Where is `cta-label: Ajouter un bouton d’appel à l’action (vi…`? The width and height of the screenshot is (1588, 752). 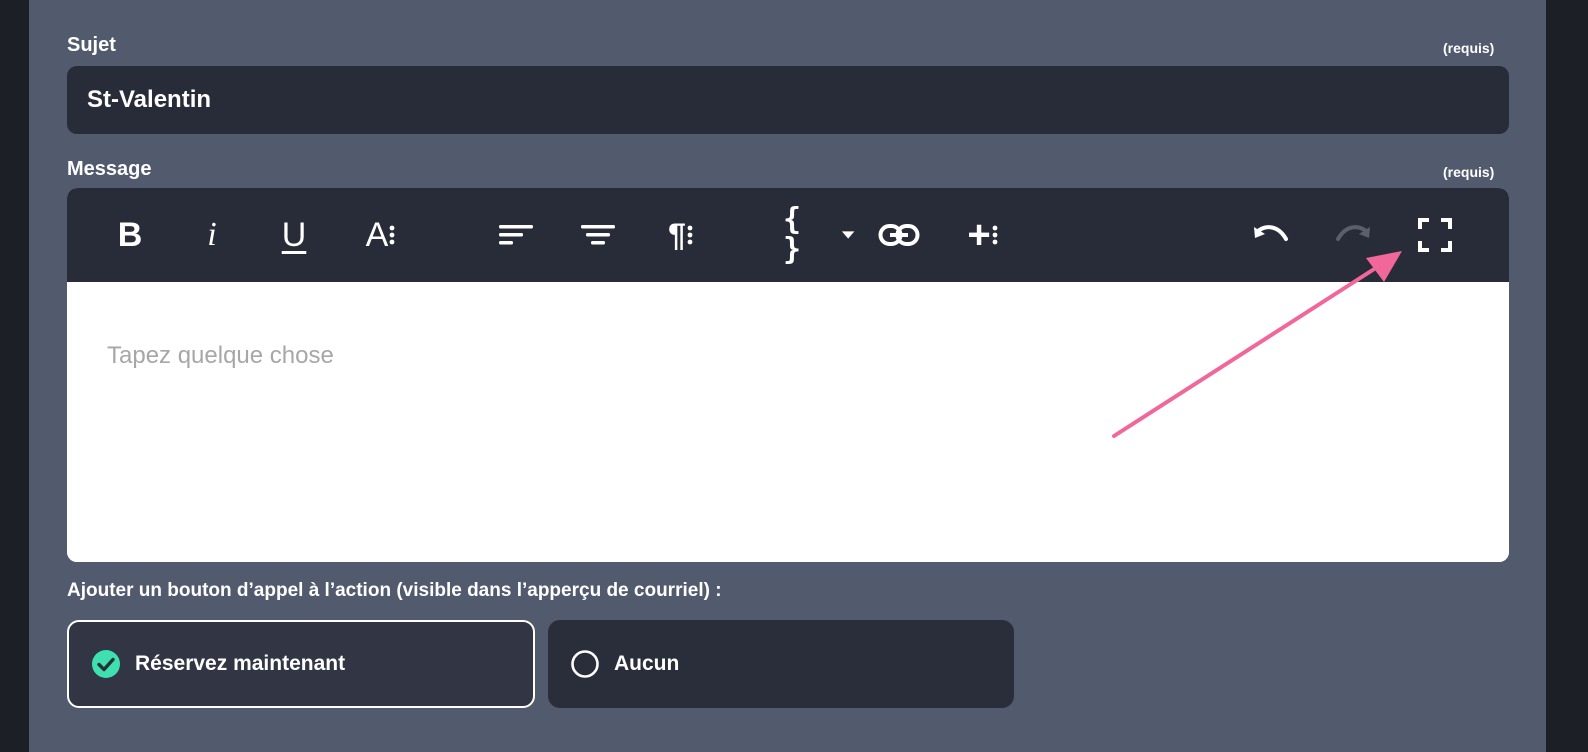 cta-label: Ajouter un bouton d’appel à l’action (vi… is located at coordinates (394, 590).